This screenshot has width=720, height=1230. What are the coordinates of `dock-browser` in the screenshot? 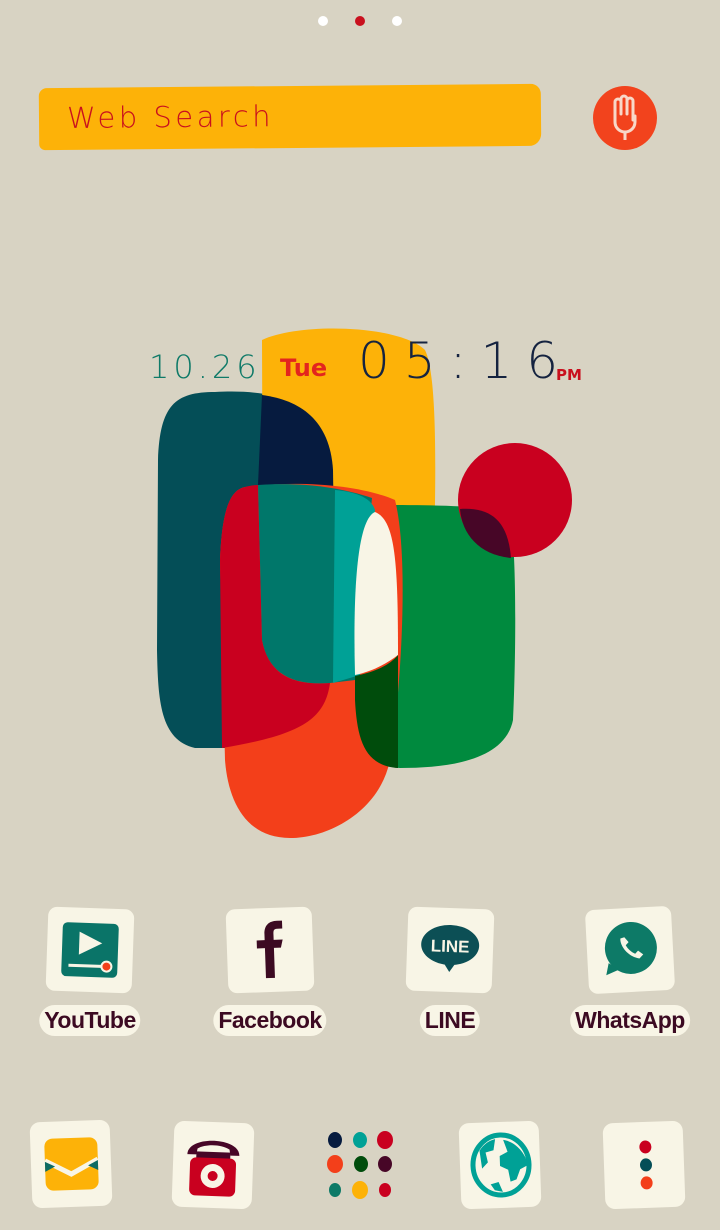 It's located at (500, 1165).